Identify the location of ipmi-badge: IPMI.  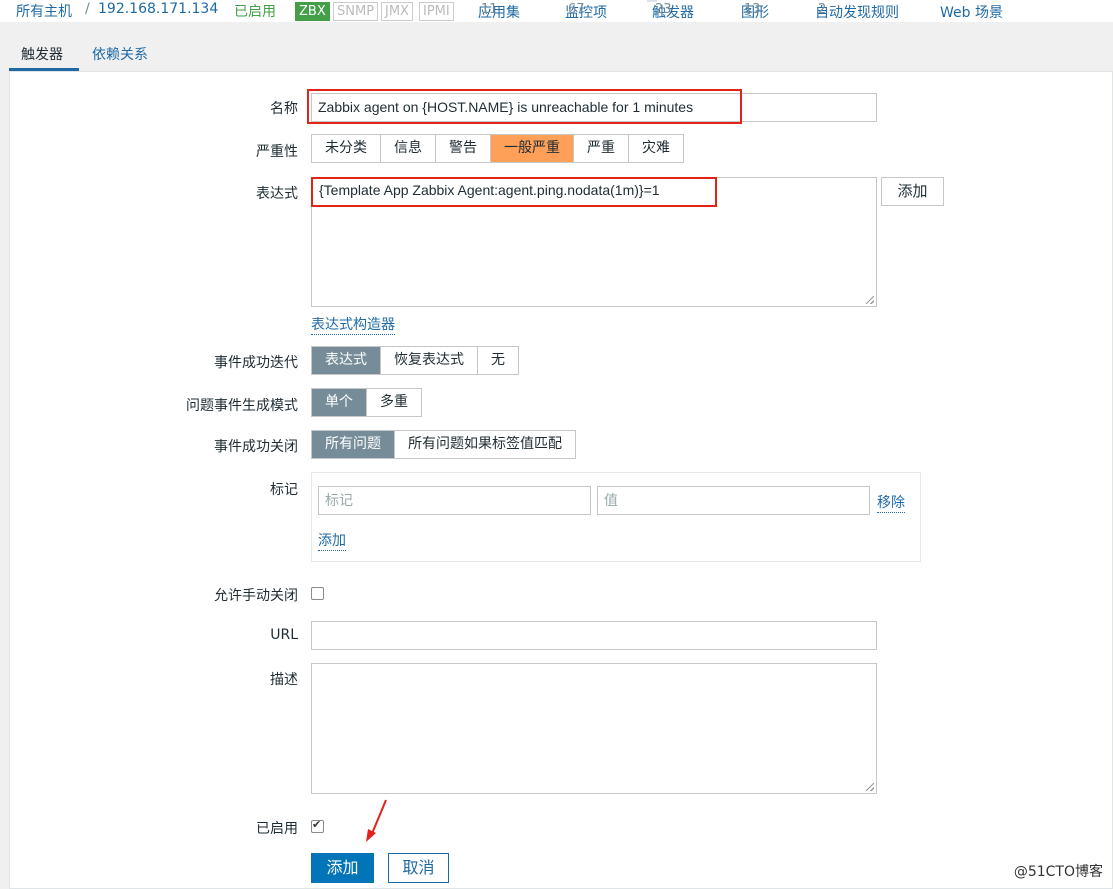
(436, 11).